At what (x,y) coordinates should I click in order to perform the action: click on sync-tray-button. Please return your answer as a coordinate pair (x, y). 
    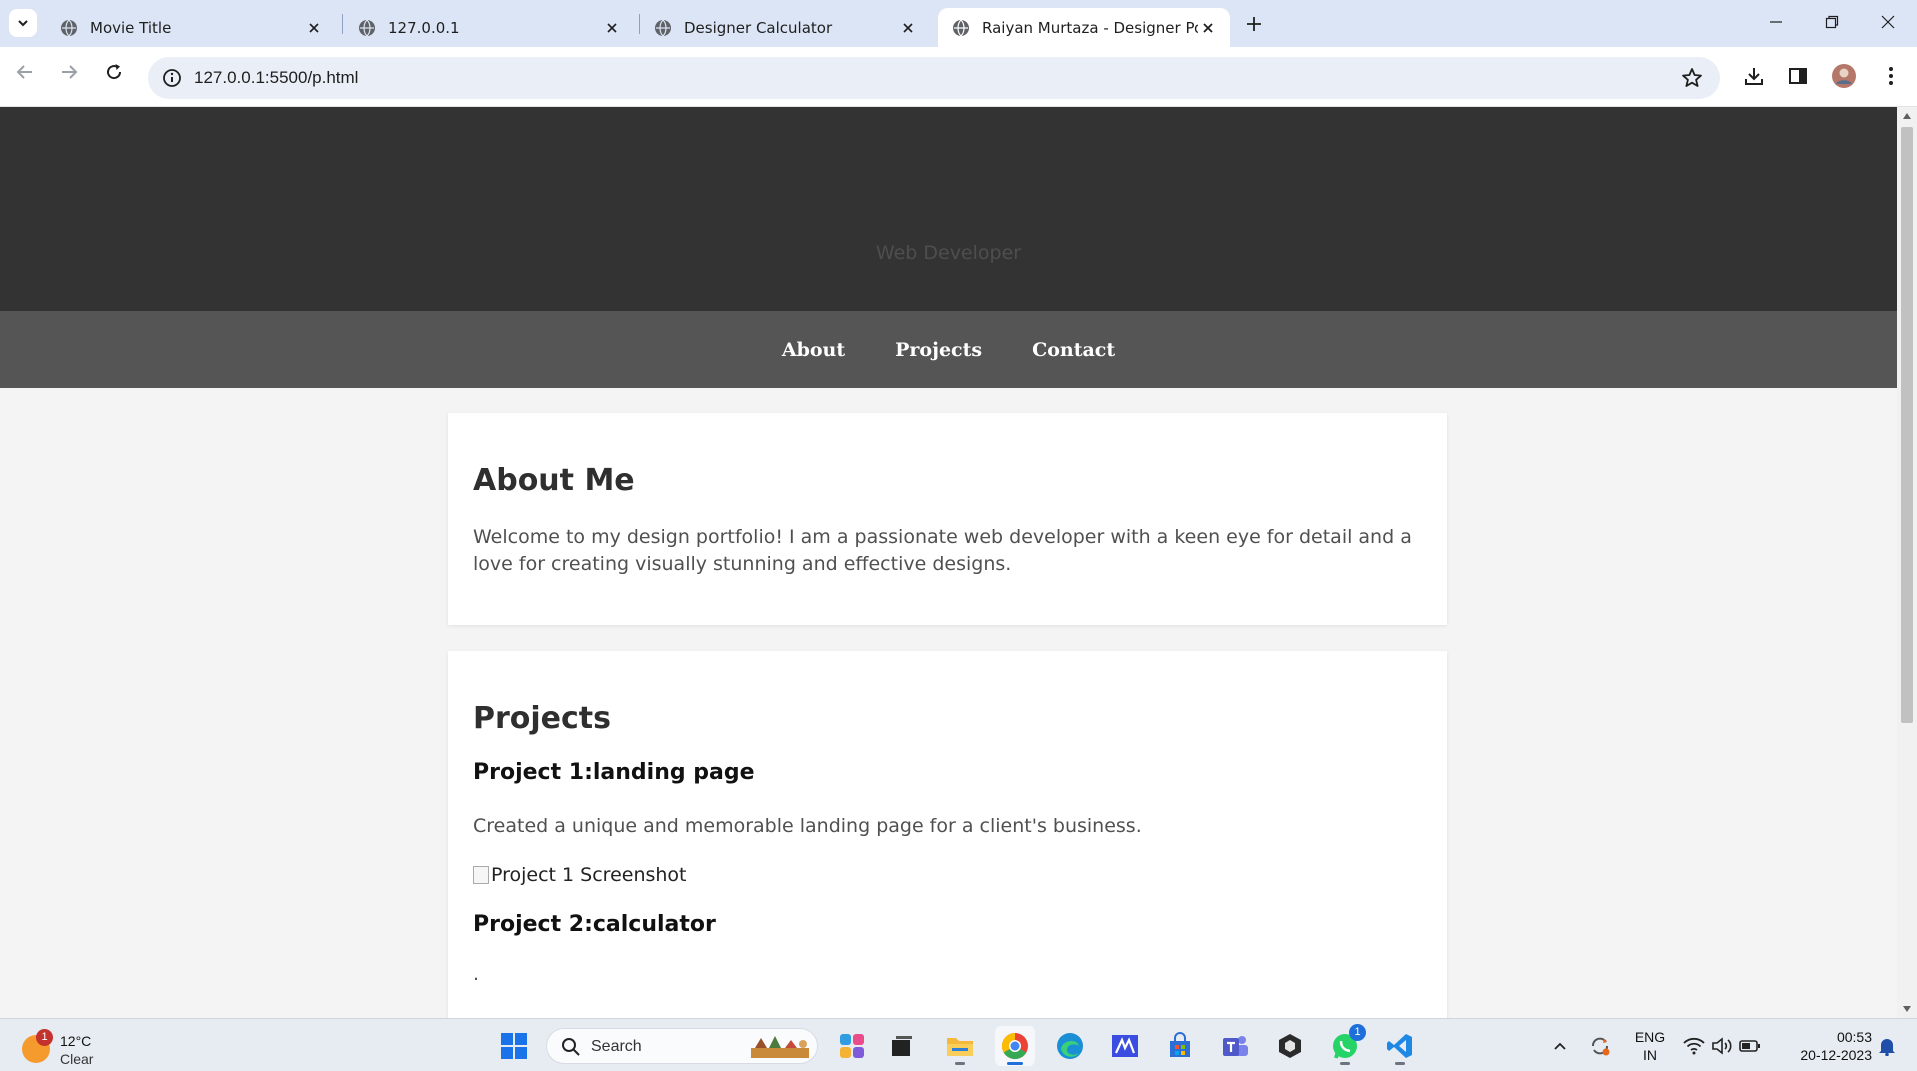
    Looking at the image, I should click on (1600, 1045).